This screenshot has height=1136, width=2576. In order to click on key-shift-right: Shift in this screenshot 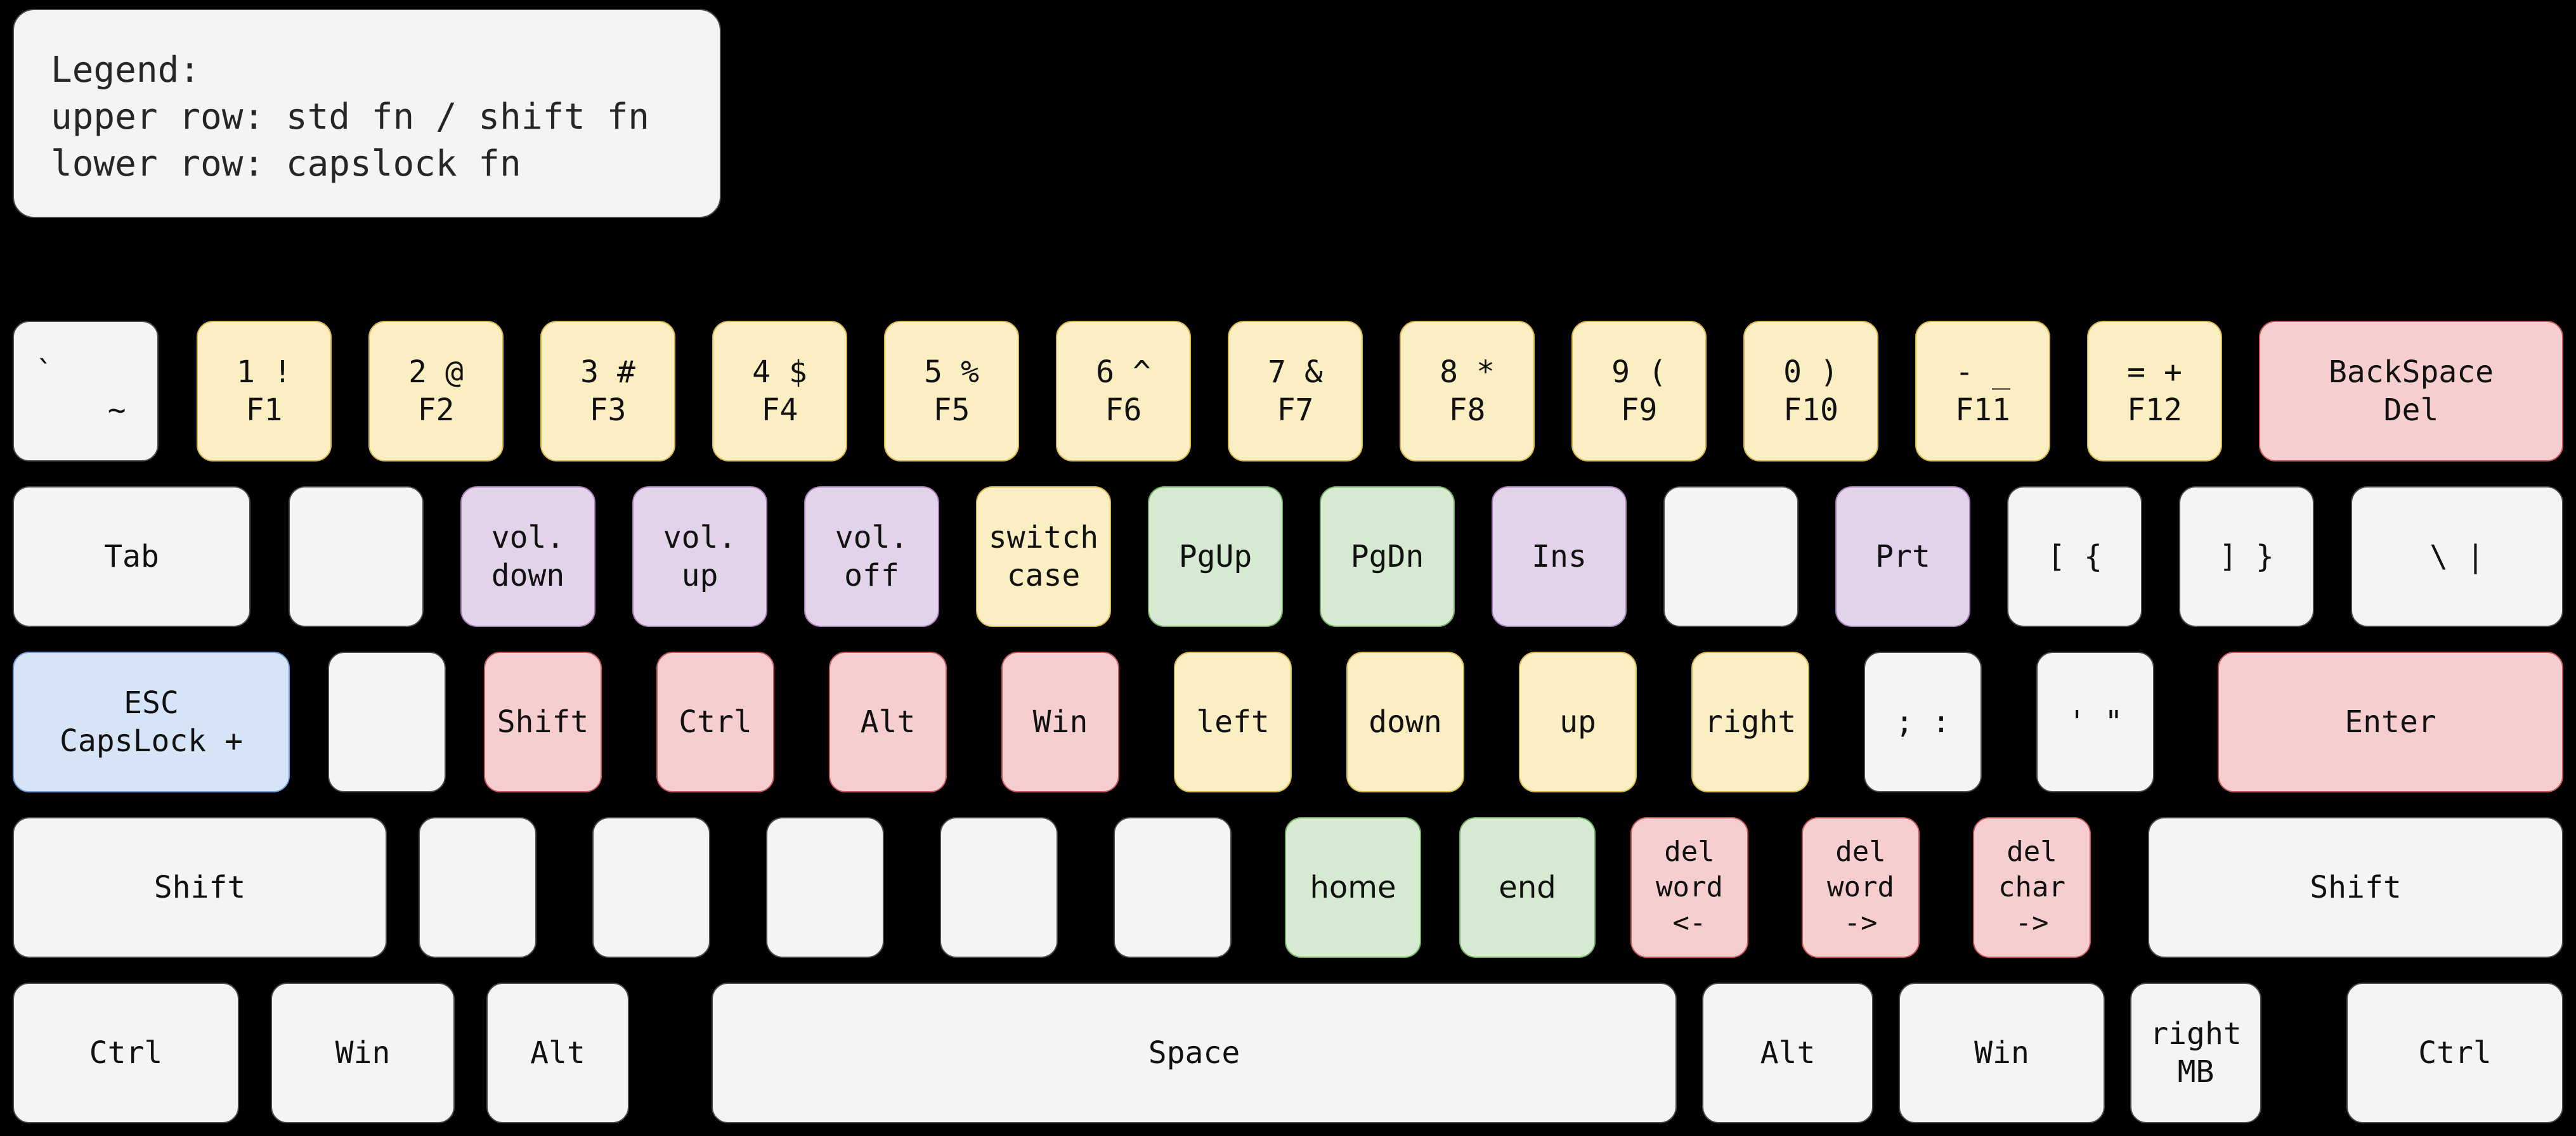, I will do `click(2356, 887)`.